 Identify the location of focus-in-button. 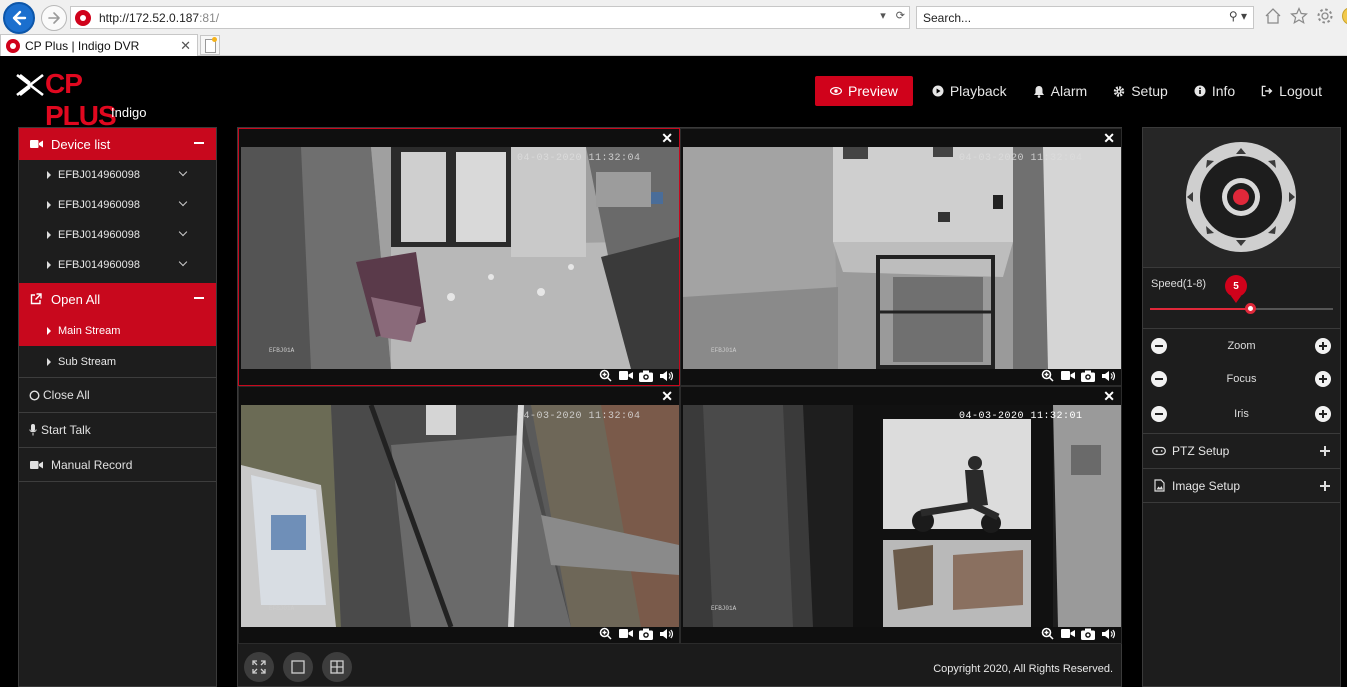
(1323, 379).